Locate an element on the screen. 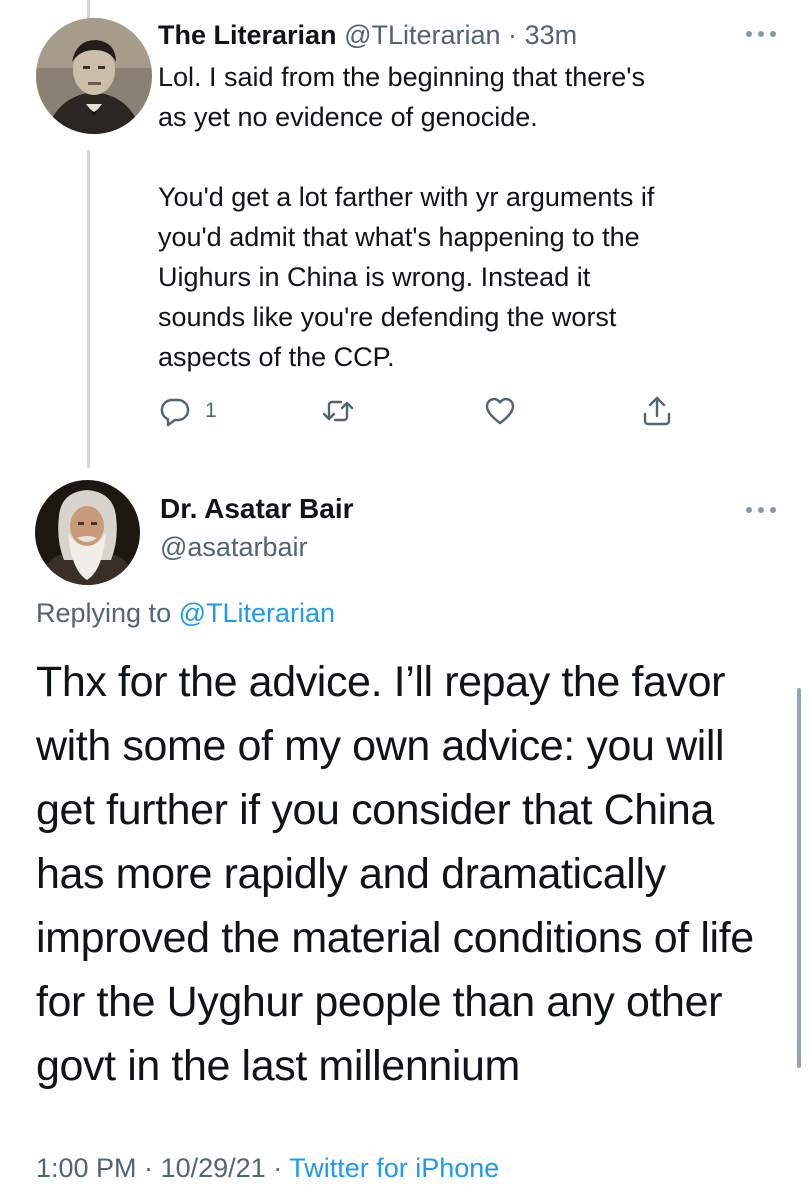  replying-to-prefix: Replying to is located at coordinates (104, 613).